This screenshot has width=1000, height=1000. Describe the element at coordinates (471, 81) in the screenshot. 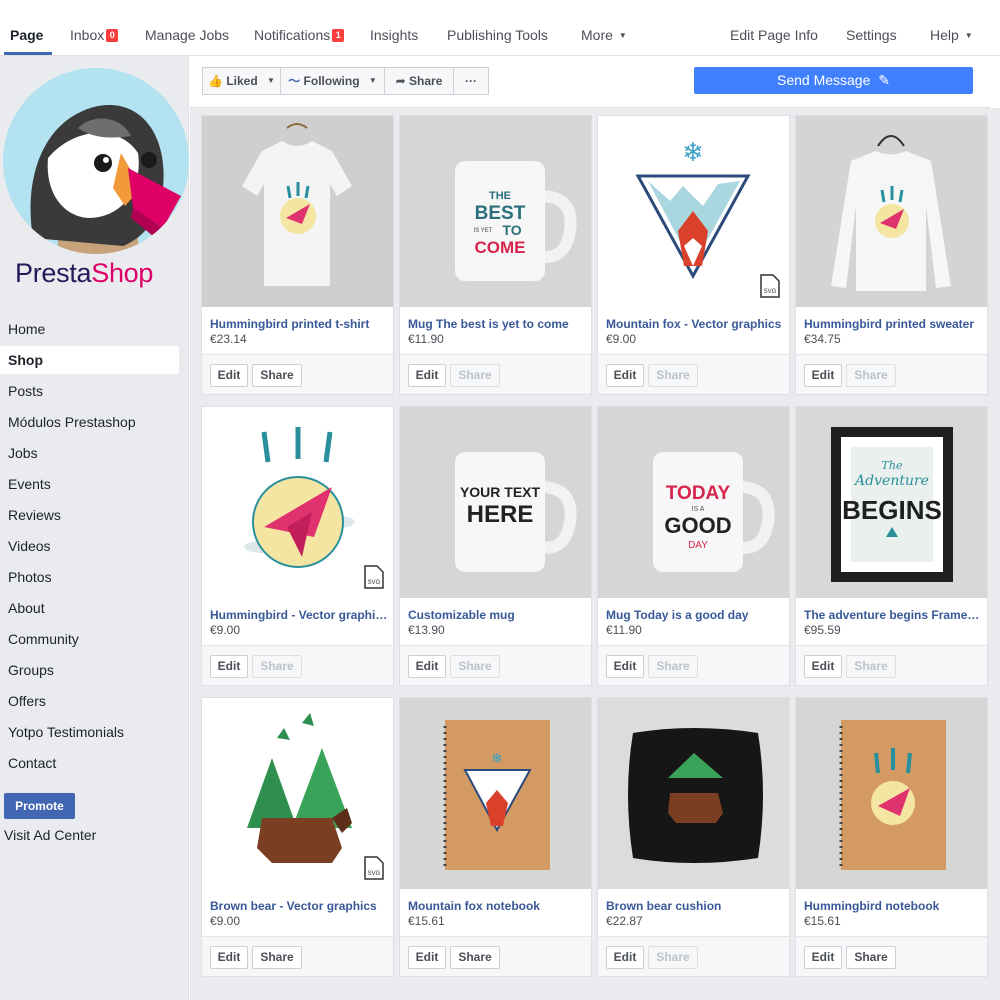

I see `more-options-button: ···` at that location.